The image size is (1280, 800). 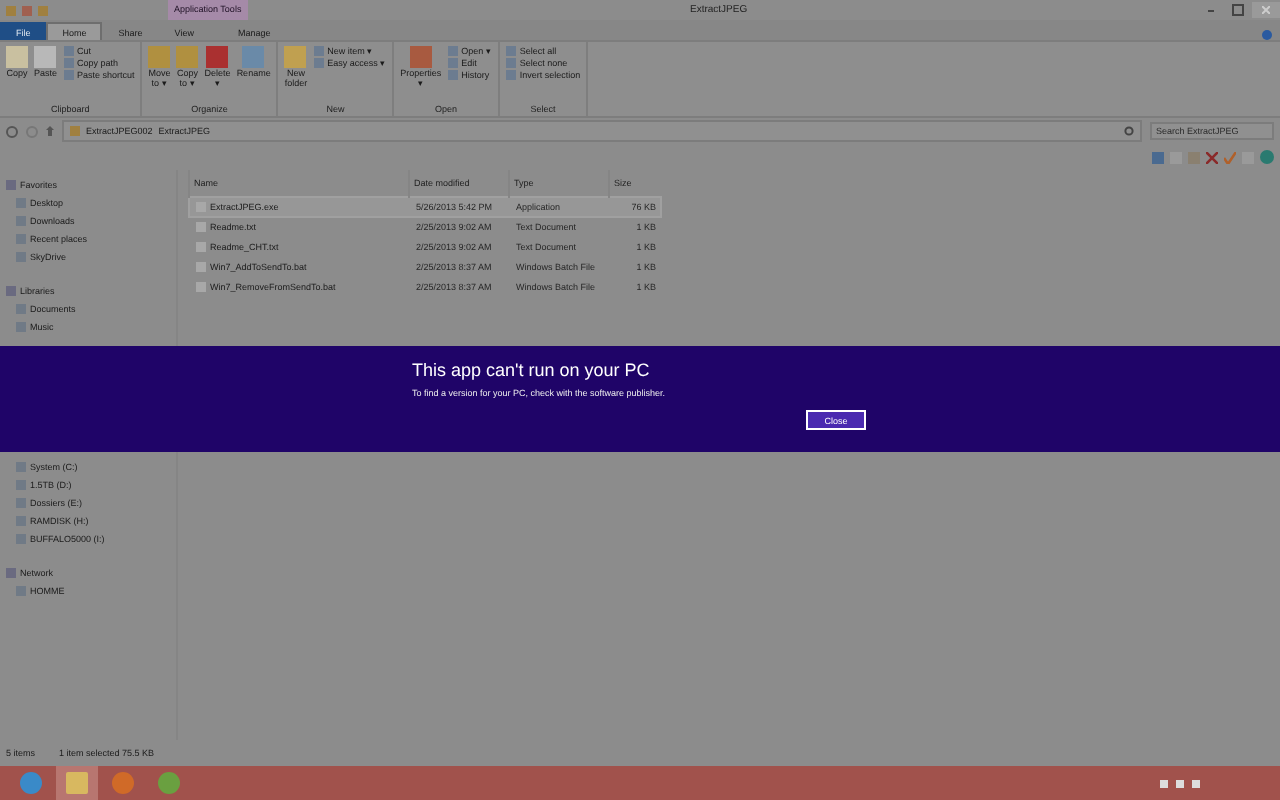 I want to click on up-arrow-icon, so click(x=50, y=131).